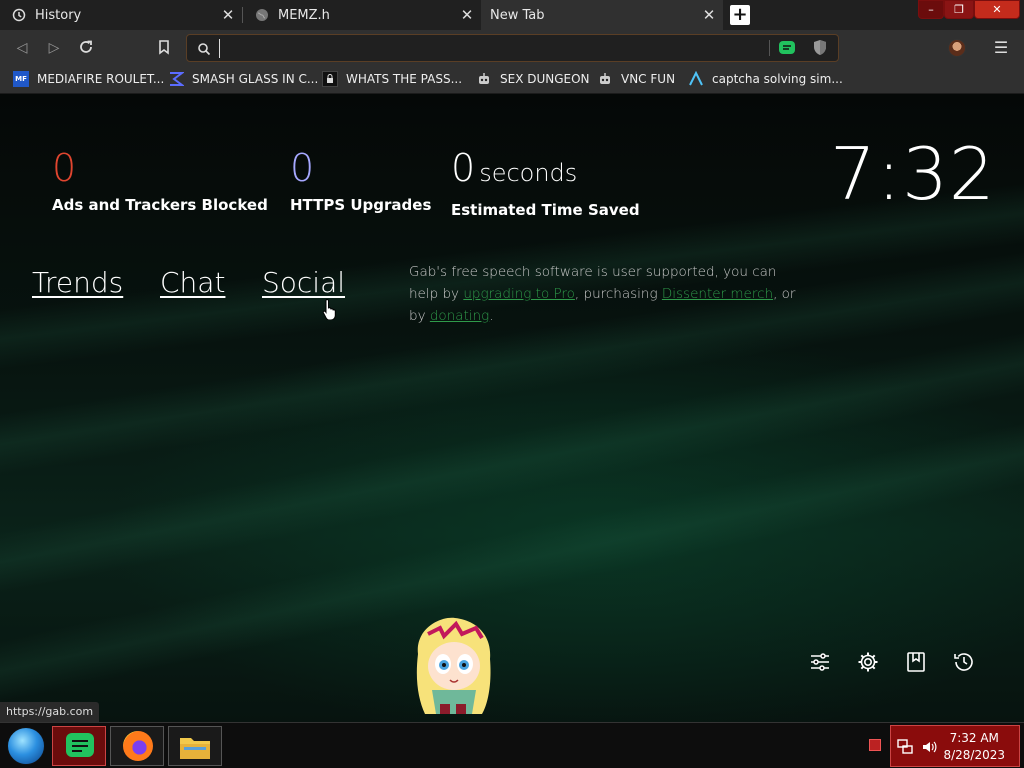 The height and width of the screenshot is (768, 1024). I want to click on link-upgrade-pro: upgrading to Pro, so click(519, 294).